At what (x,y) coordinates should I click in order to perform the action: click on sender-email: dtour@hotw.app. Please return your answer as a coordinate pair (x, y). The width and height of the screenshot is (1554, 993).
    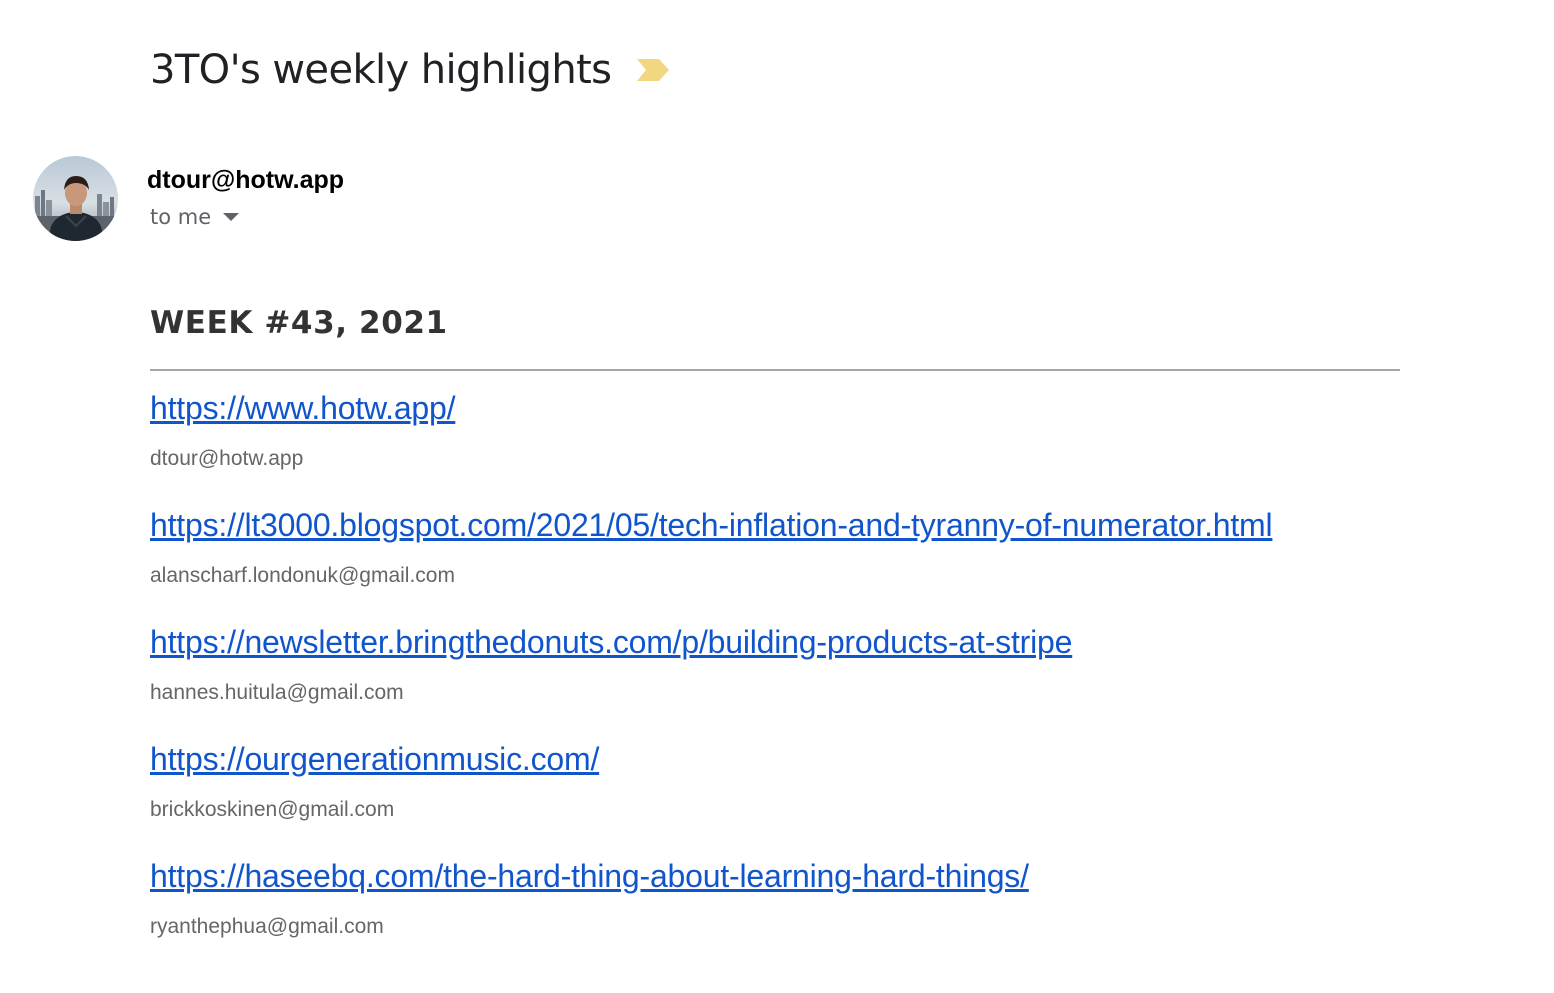
    Looking at the image, I should click on (246, 180).